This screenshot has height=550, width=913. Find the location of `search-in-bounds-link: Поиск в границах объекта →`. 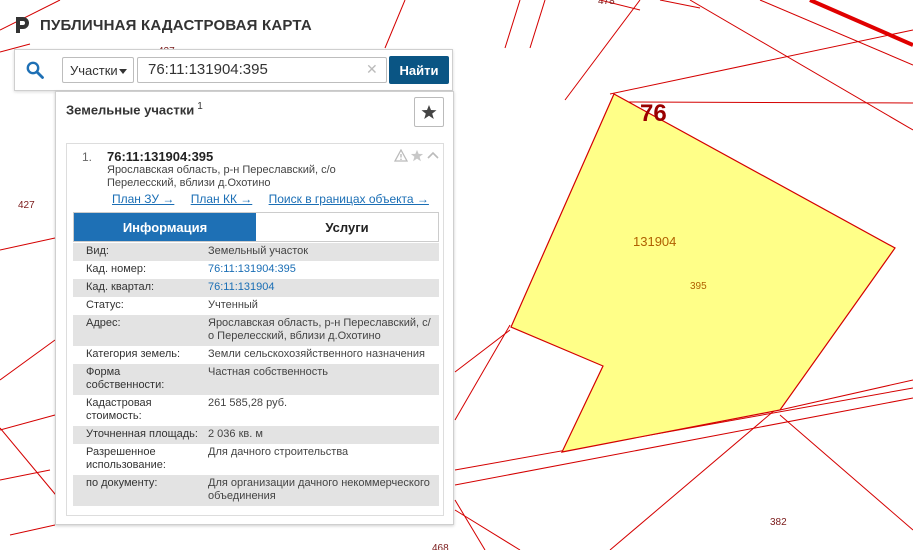

search-in-bounds-link: Поиск в границах объекта → is located at coordinates (349, 199).